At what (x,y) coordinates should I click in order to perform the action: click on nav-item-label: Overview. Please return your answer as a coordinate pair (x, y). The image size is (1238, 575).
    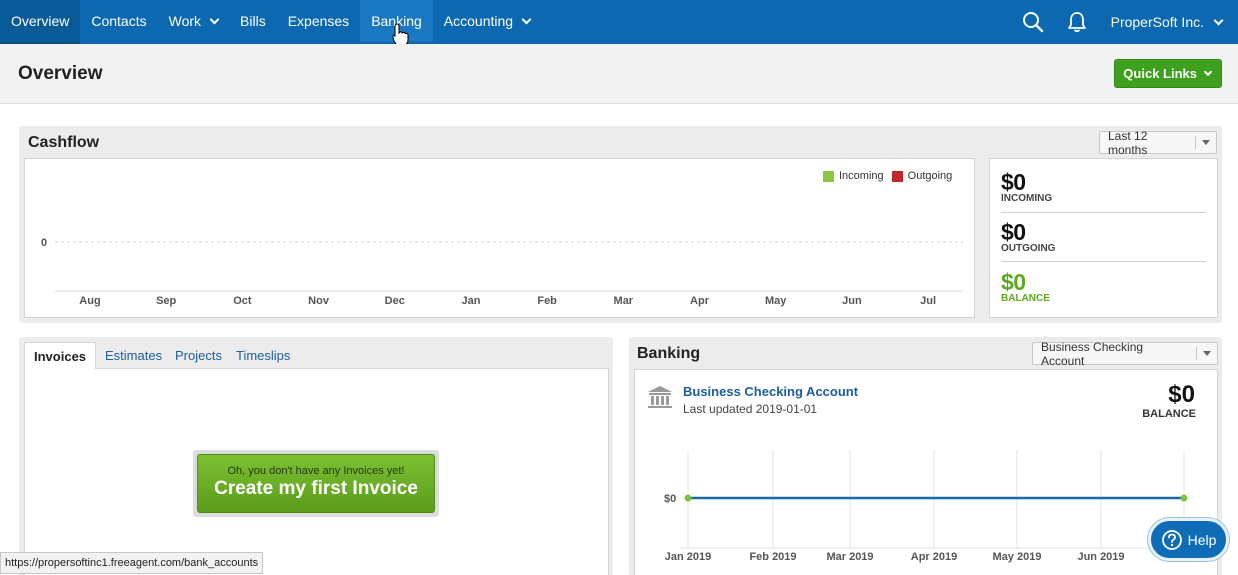
    Looking at the image, I should click on (40, 21).